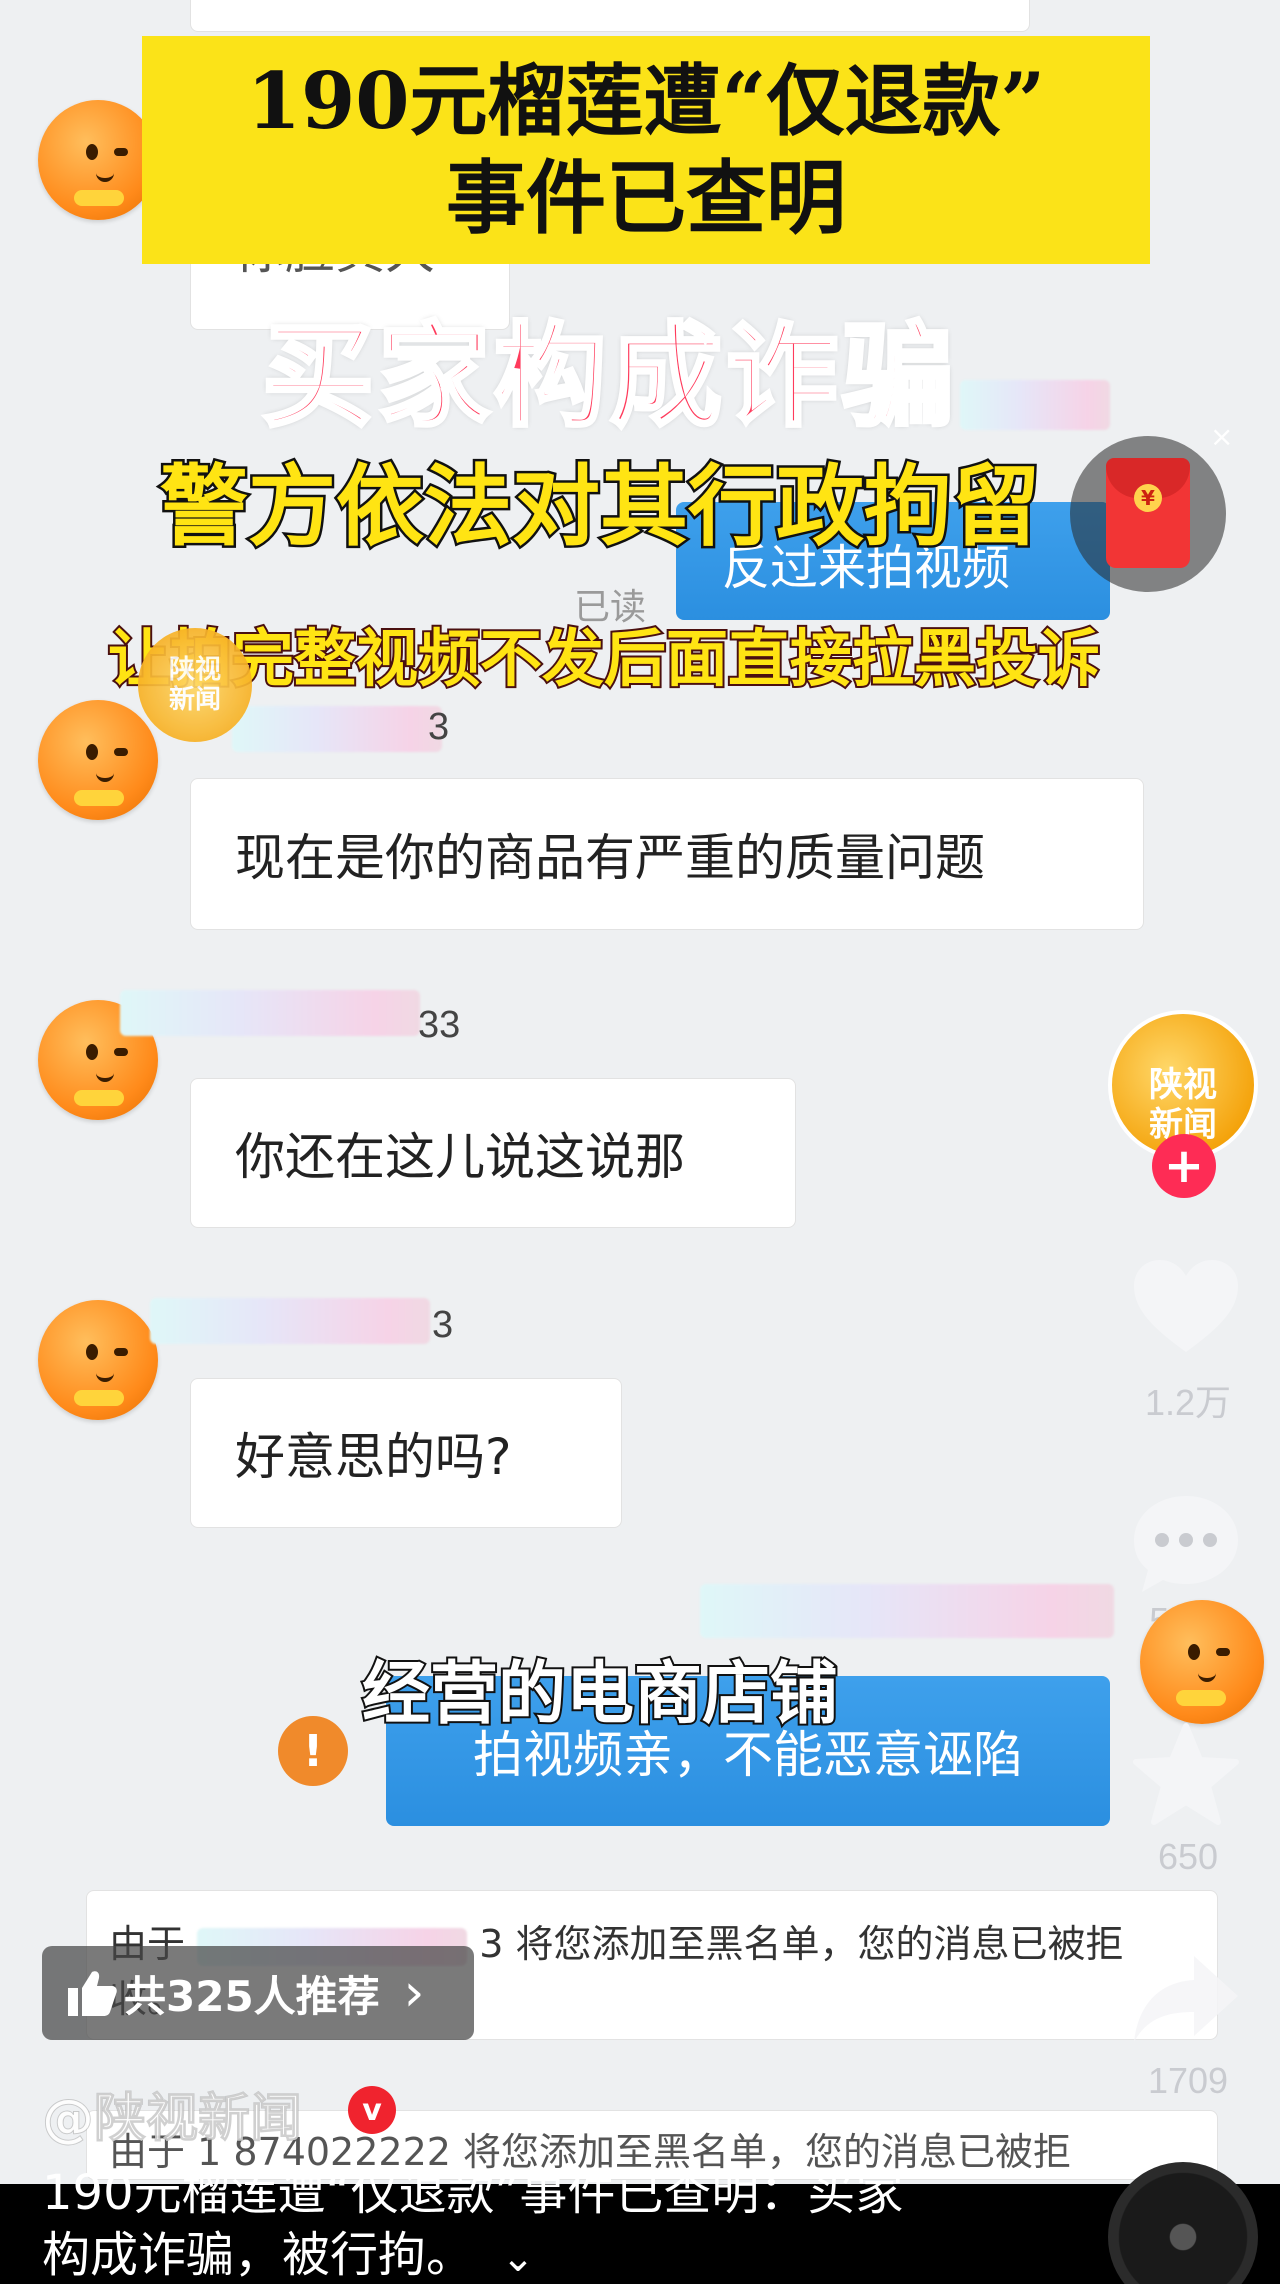 The width and height of the screenshot is (1280, 2284). I want to click on comment-icon, so click(1186, 1544).